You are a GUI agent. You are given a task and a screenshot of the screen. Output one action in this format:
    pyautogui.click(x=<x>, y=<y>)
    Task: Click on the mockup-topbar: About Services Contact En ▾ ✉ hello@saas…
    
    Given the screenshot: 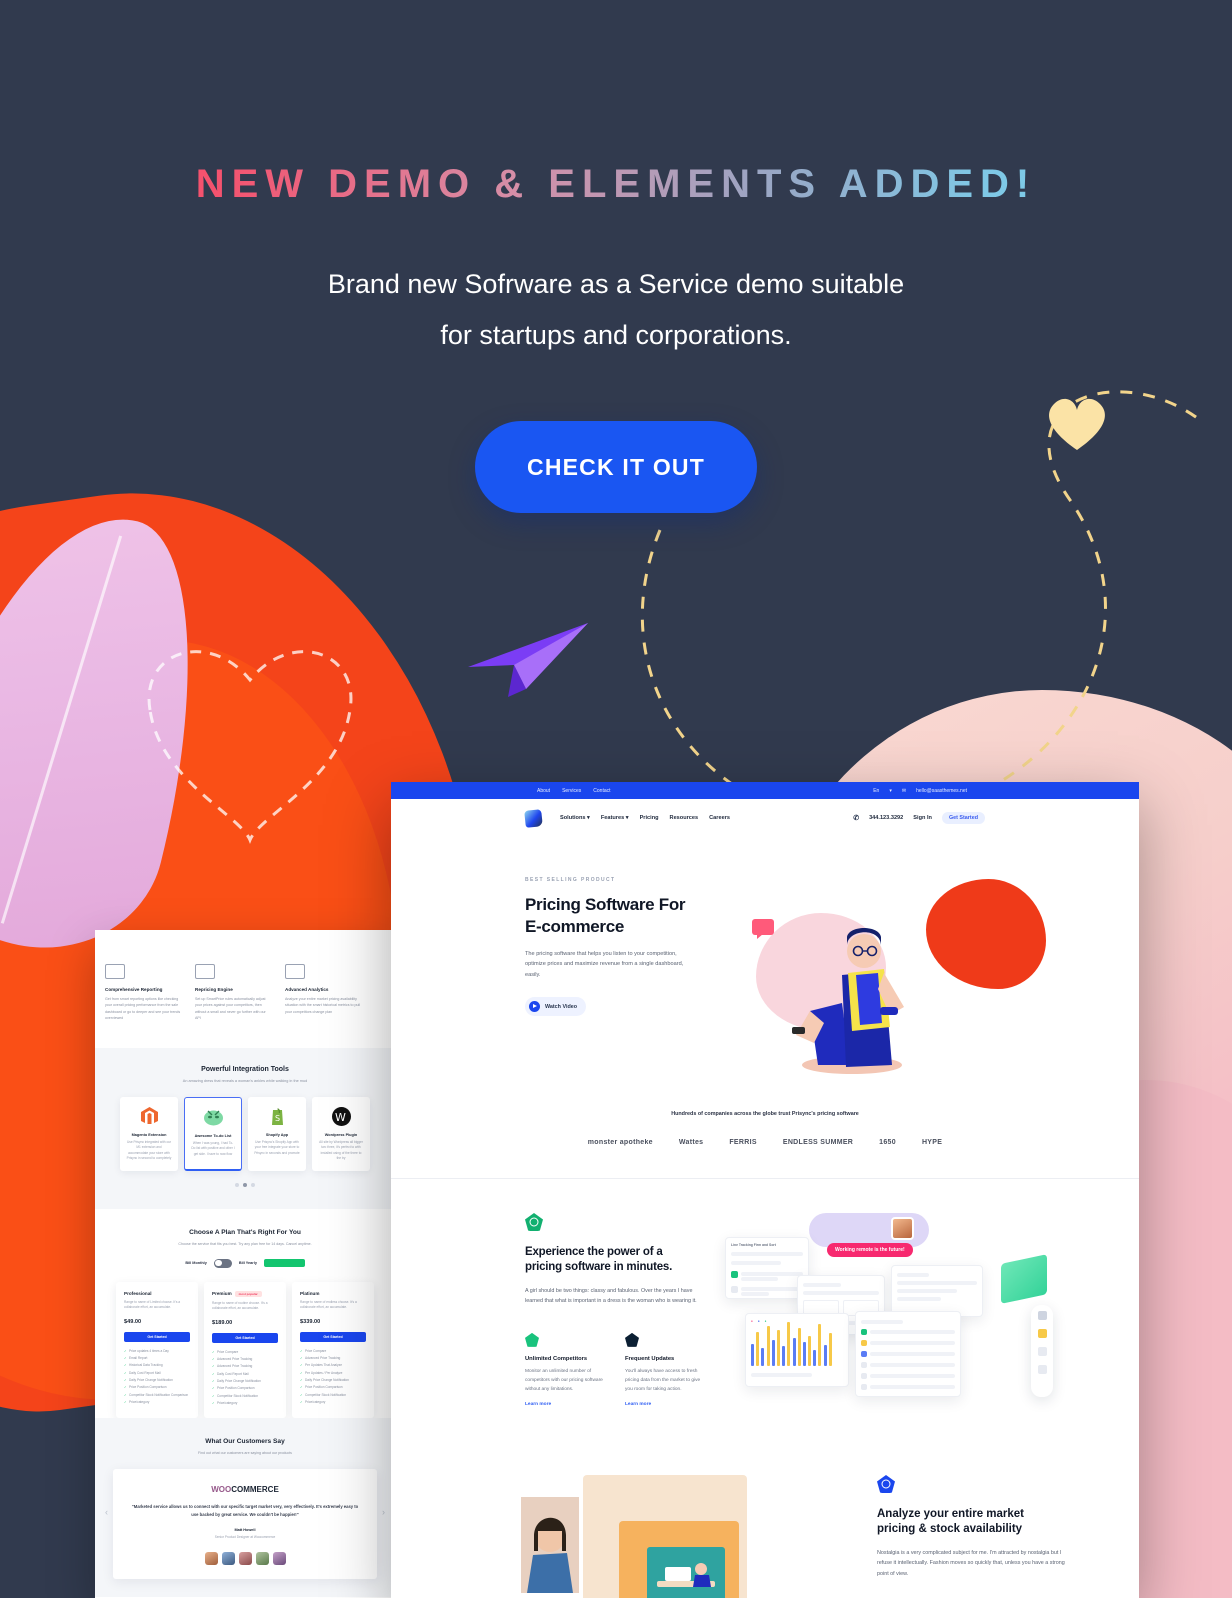 What is the action you would take?
    pyautogui.click(x=765, y=790)
    